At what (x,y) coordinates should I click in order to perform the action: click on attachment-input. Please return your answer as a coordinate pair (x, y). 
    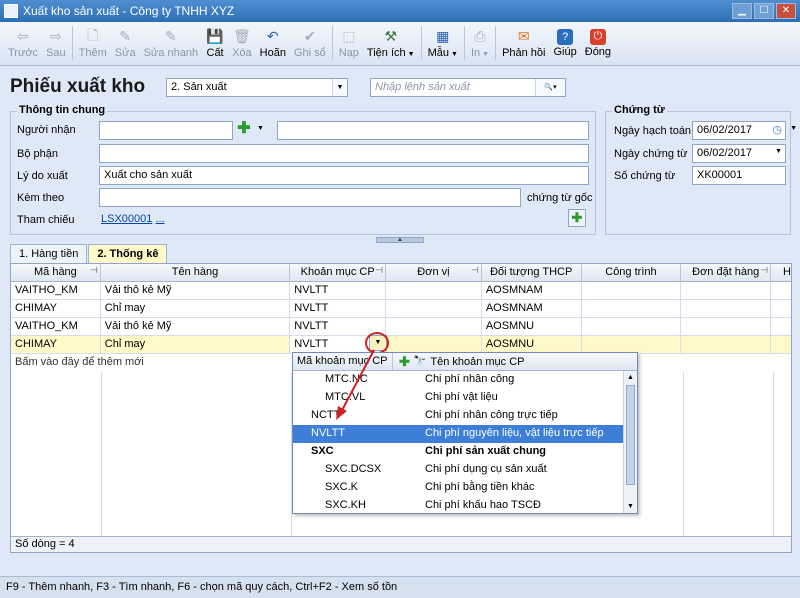
    Looking at the image, I should click on (310, 197).